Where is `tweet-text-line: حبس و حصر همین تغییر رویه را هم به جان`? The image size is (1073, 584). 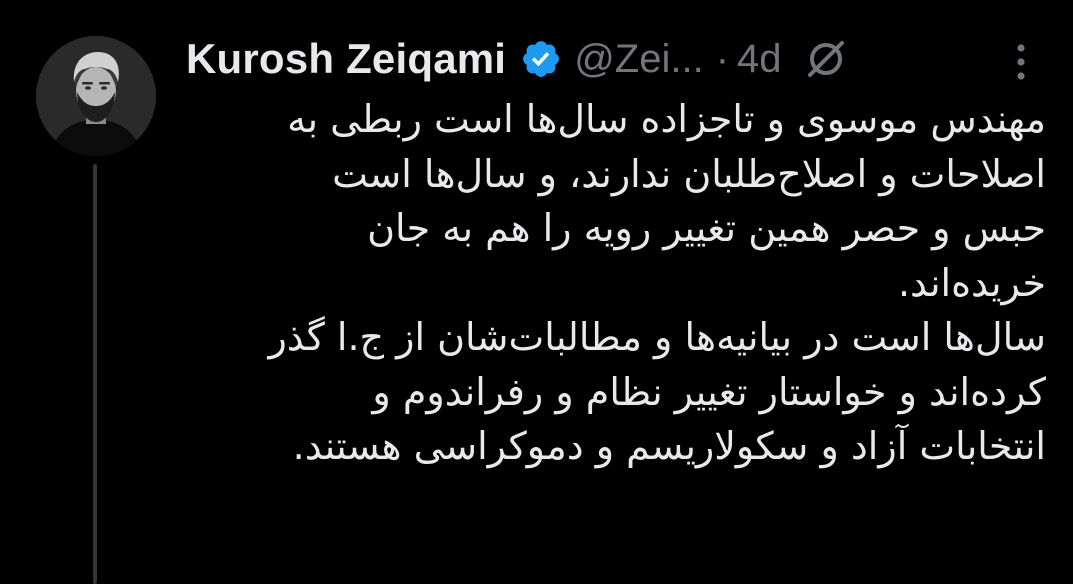
tweet-text-line: حبس و حصر همین تغییر رویه را هم به جان is located at coordinates (706, 228).